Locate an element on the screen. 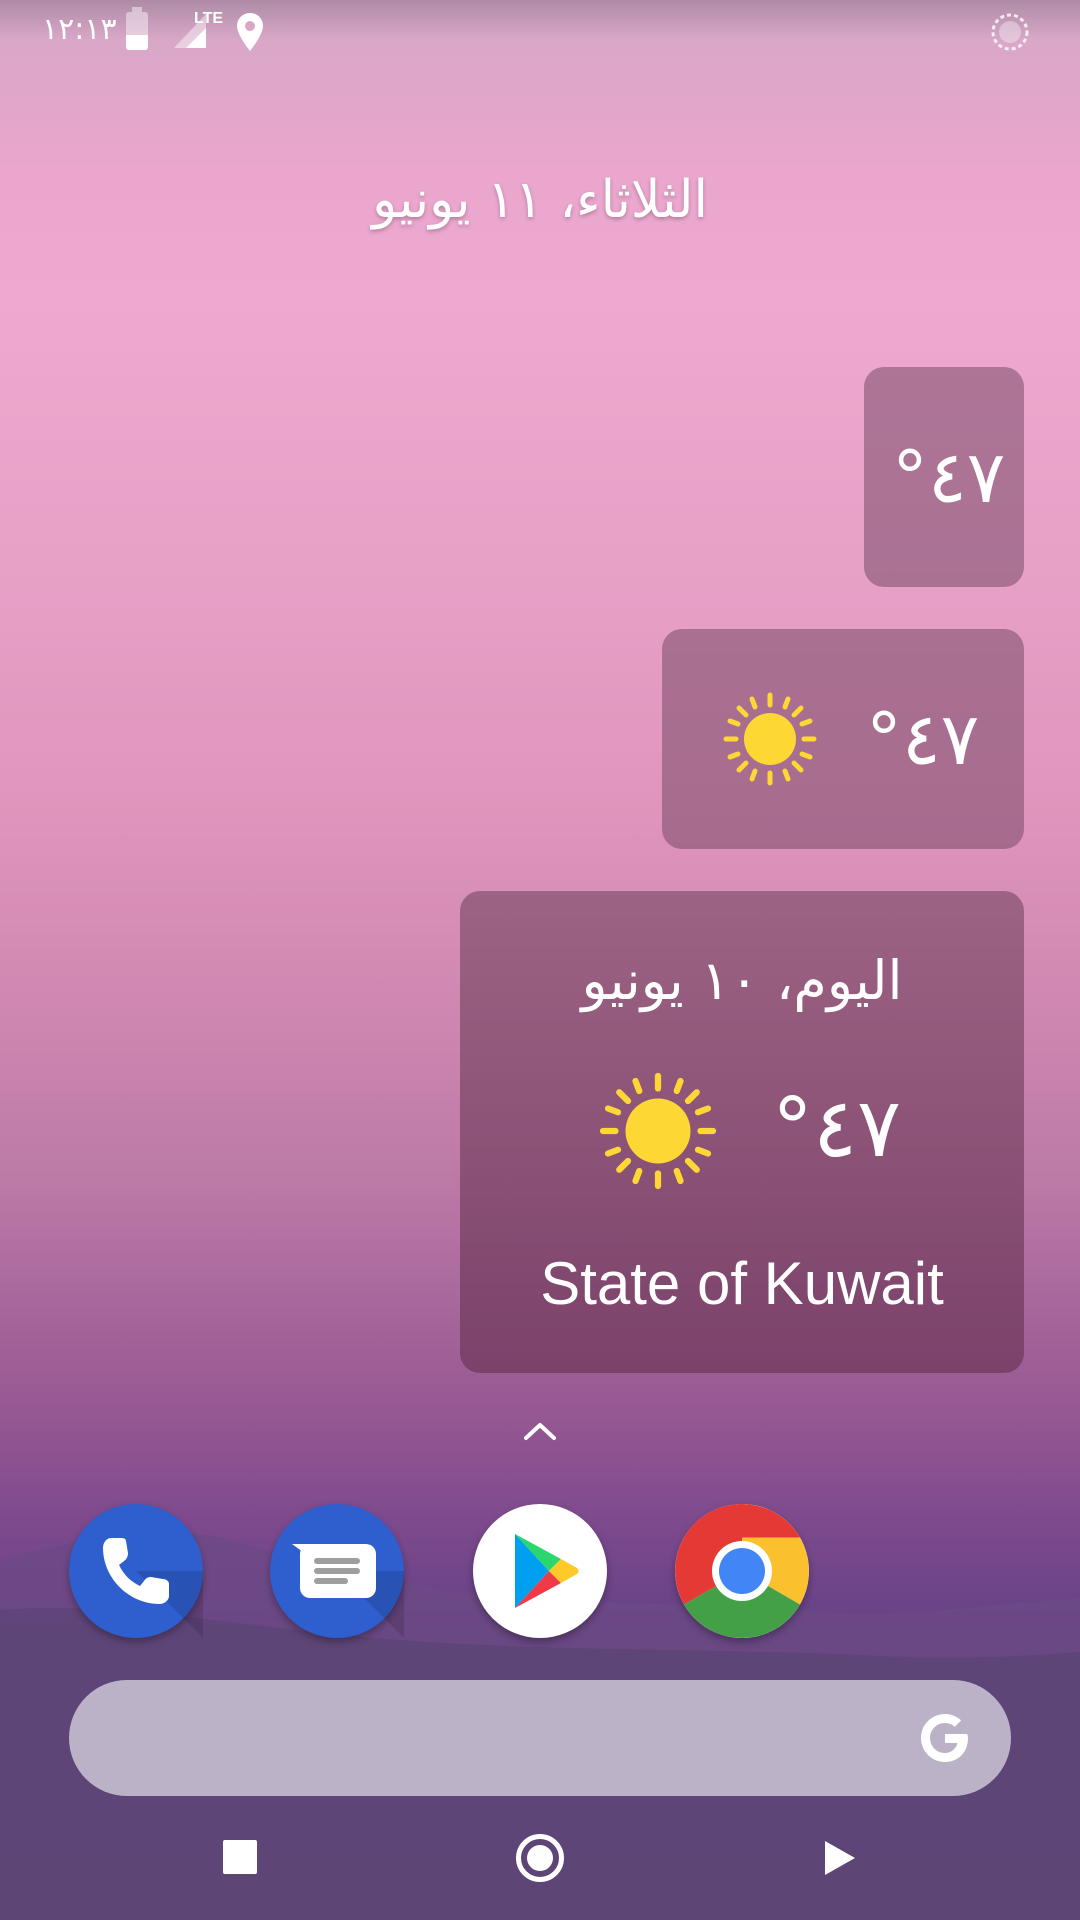 This screenshot has height=1920, width=1080. location-label: State of Kuwait is located at coordinates (742, 1283).